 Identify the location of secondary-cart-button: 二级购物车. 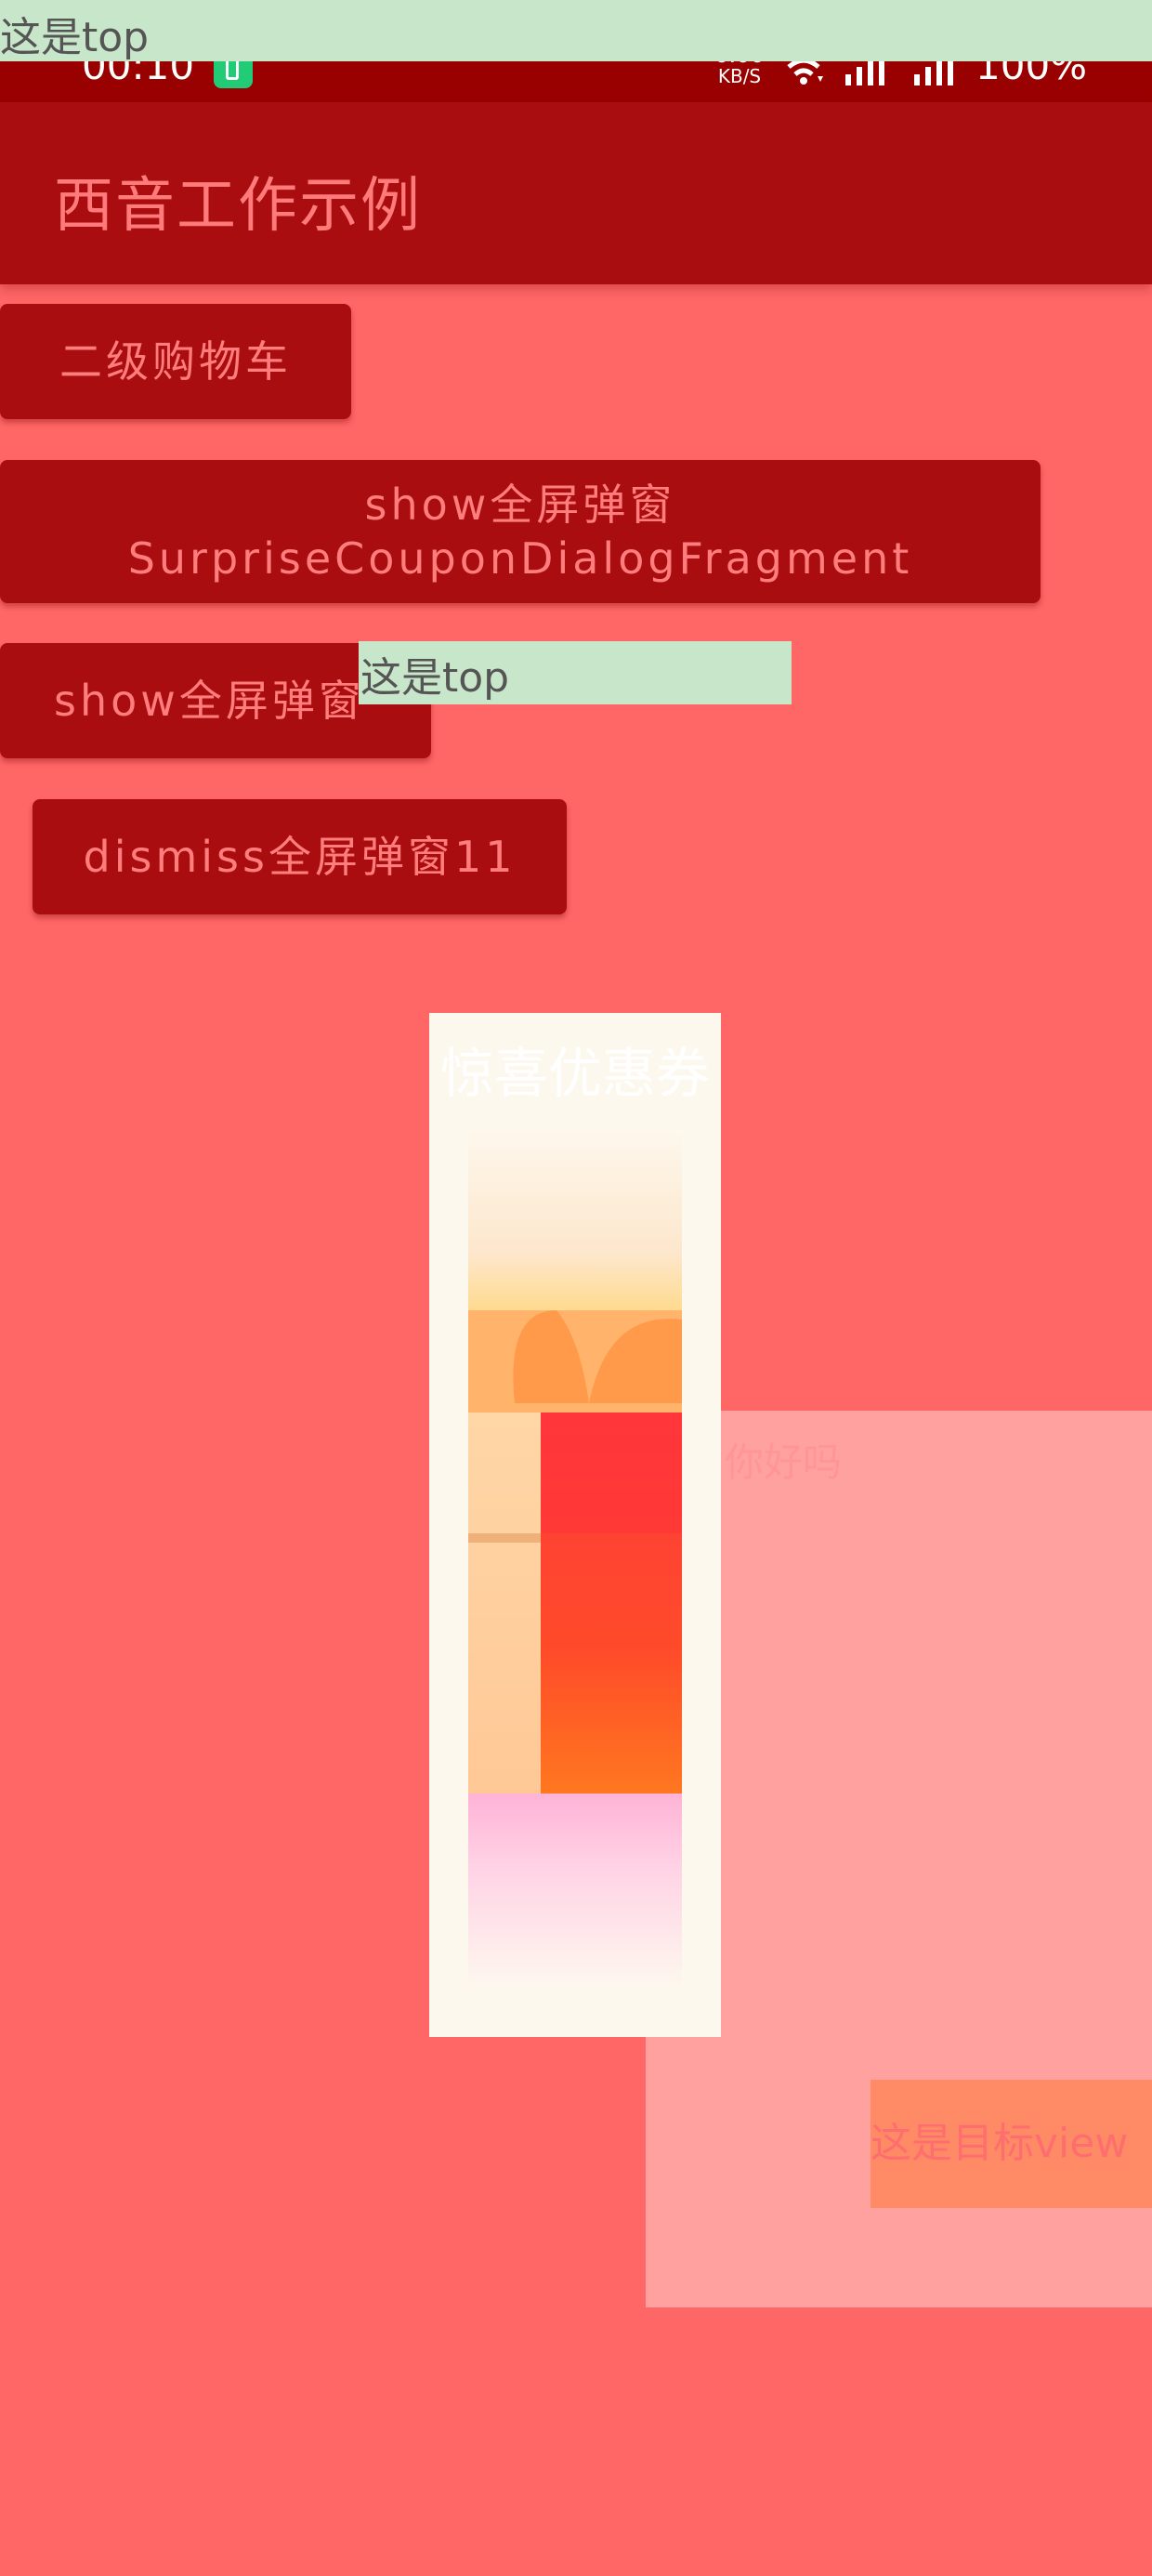
(175, 361).